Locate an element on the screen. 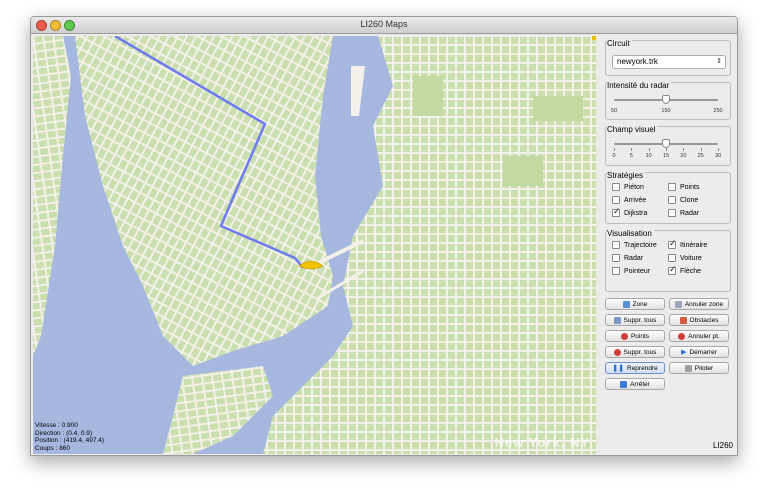 The height and width of the screenshot is (500, 768). speed-readout: Vitesse : 0.900 is located at coordinates (56, 425).